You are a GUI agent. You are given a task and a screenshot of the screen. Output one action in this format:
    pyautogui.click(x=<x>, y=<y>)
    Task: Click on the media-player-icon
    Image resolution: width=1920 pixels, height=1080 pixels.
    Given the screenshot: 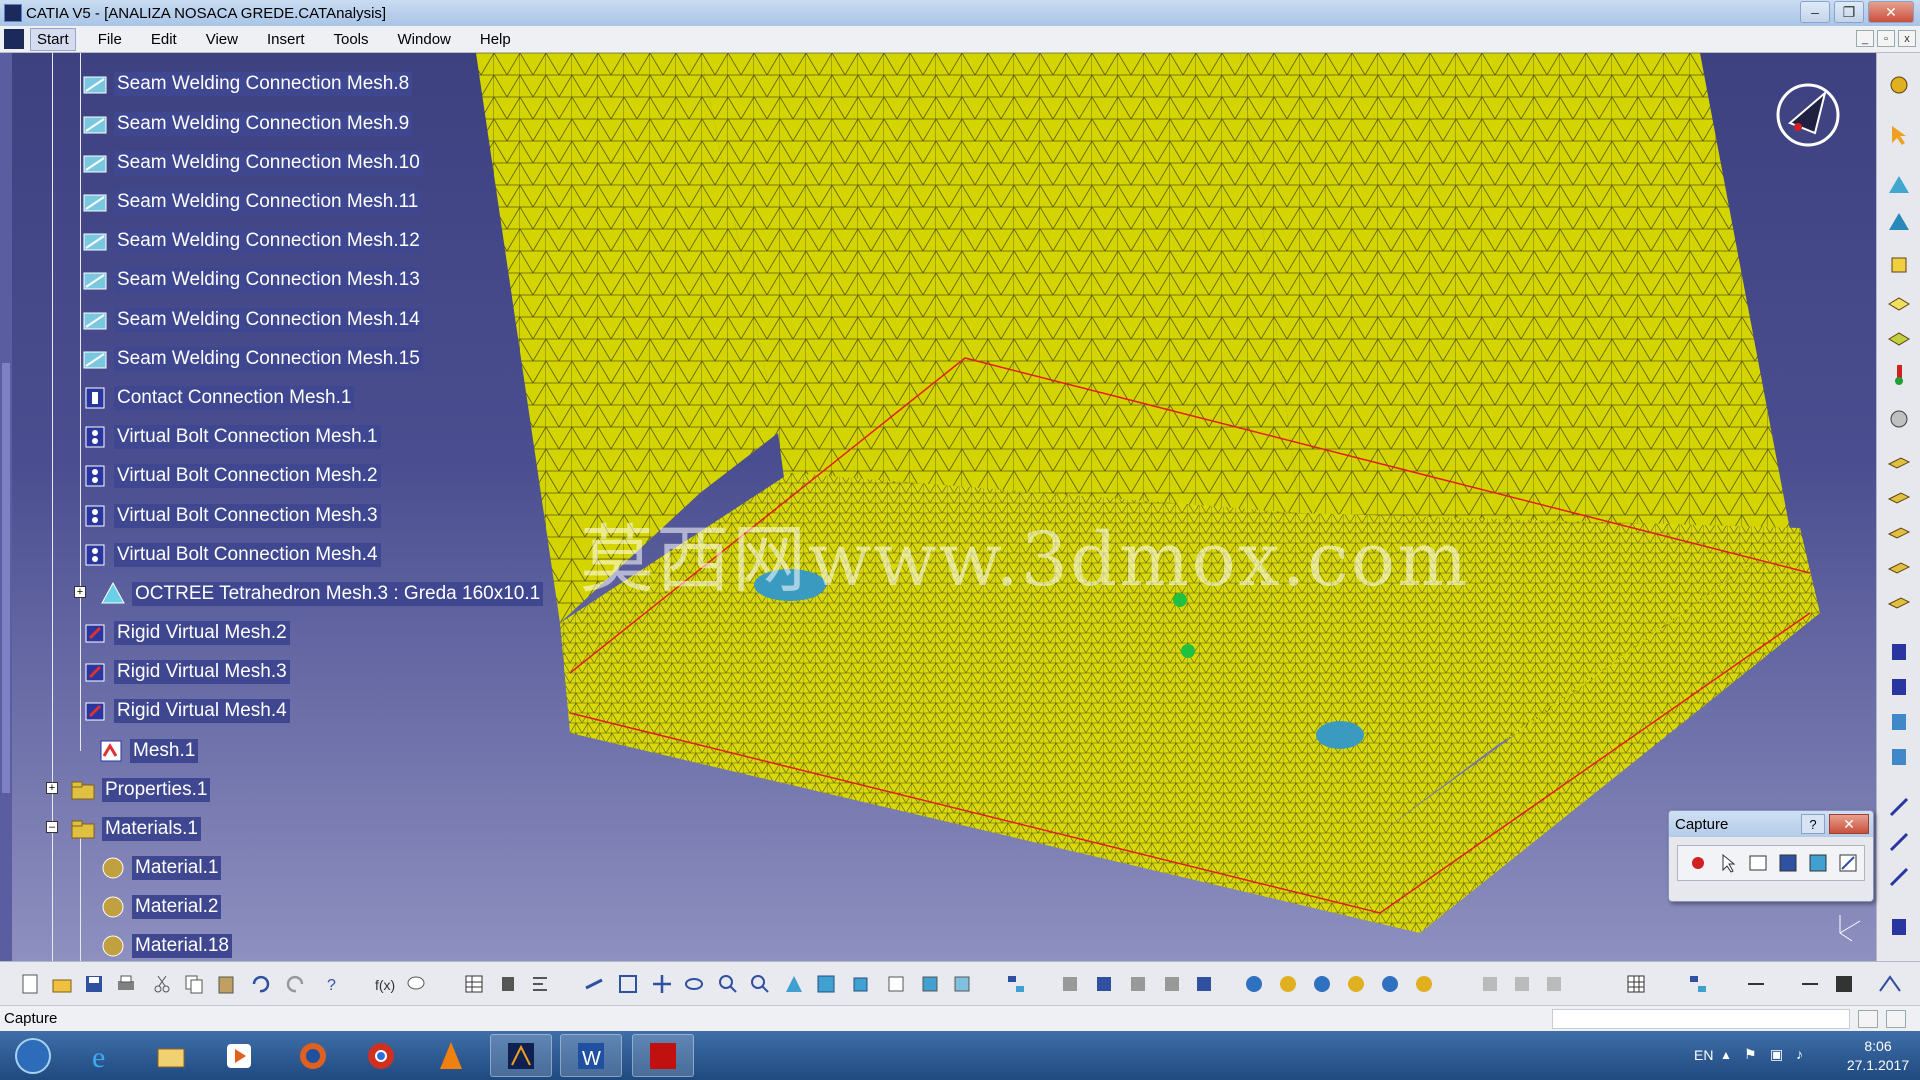 What is the action you would take?
    pyautogui.click(x=239, y=1055)
    